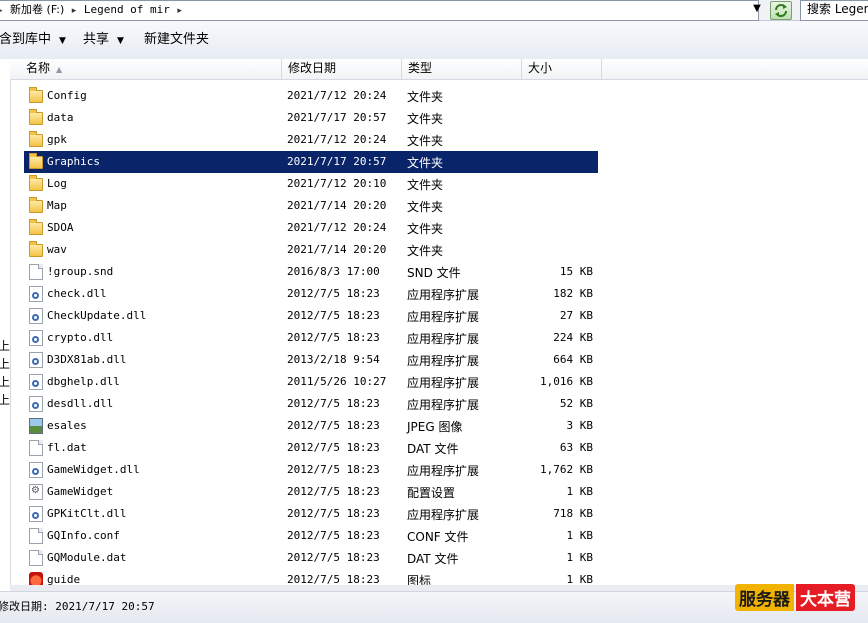 The height and width of the screenshot is (623, 868). I want to click on file-row: crypto.dll 2012/7/5 18:23 应用程序扩展 224 KB, so click(311, 338).